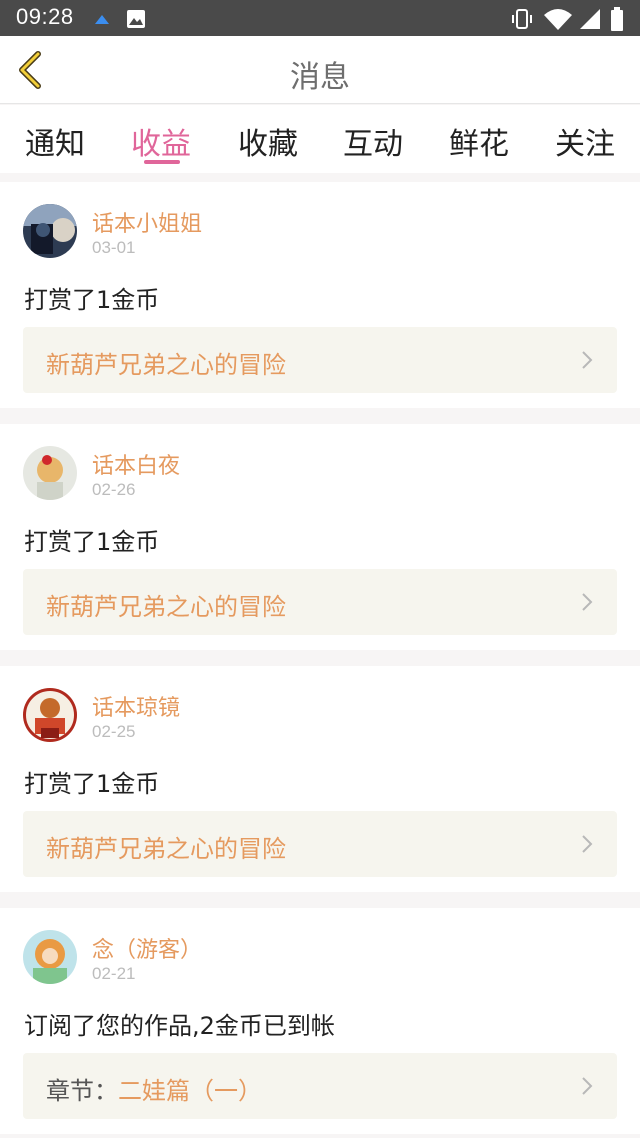 This screenshot has width=640, height=1138. What do you see at coordinates (114, 247) in the screenshot?
I see `message-date: 03-01` at bounding box center [114, 247].